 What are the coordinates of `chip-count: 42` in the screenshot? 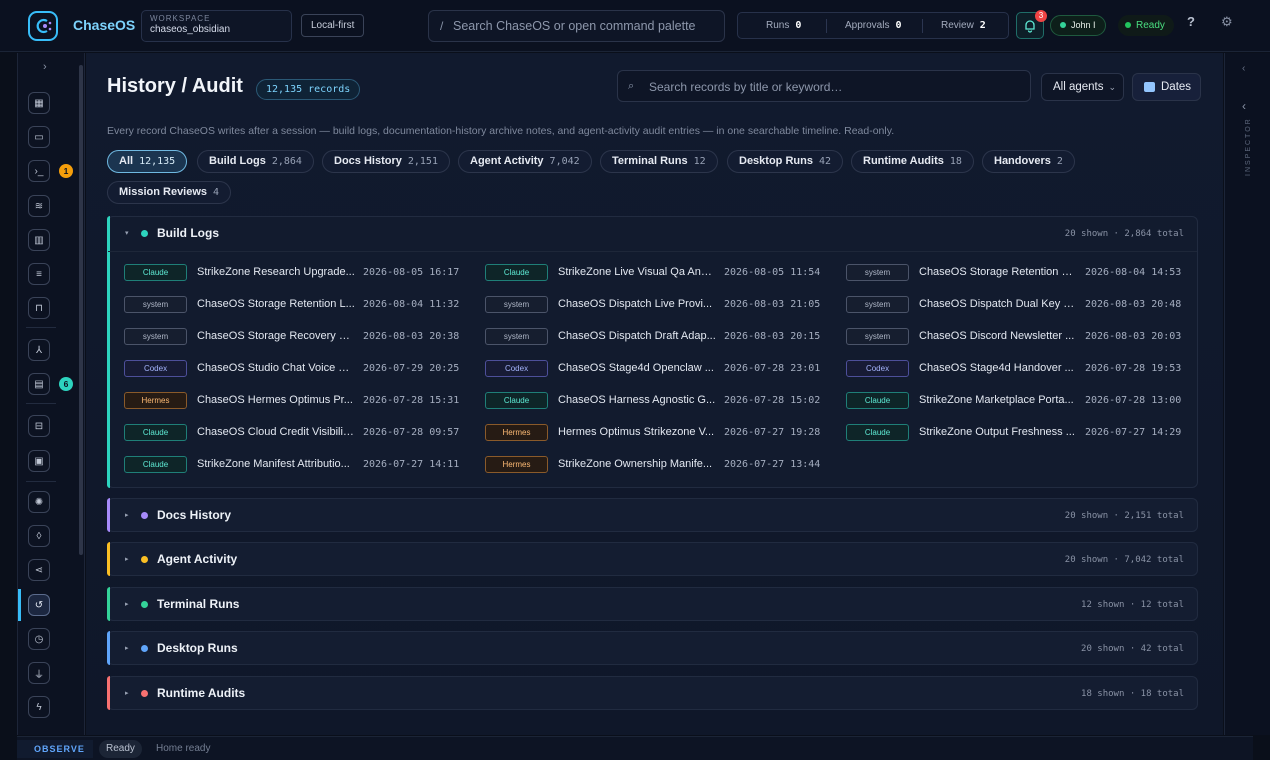 It's located at (825, 161).